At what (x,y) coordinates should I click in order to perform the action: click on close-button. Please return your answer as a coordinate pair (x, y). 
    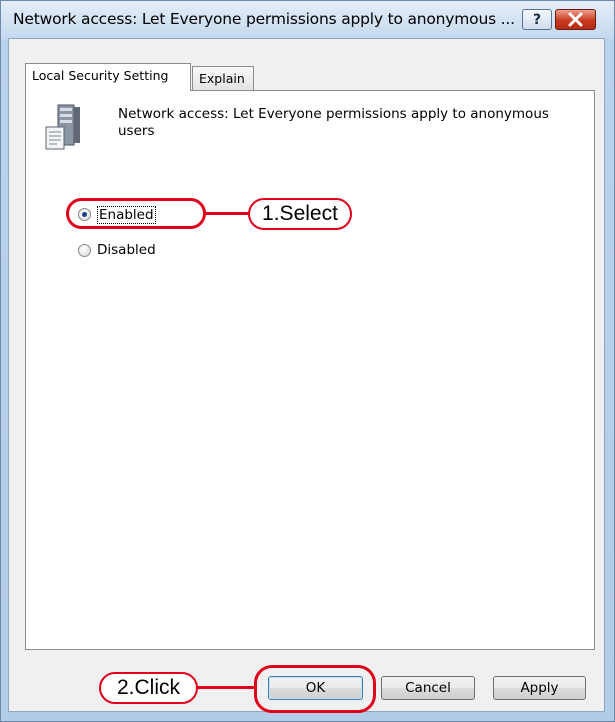
    Looking at the image, I should click on (575, 19).